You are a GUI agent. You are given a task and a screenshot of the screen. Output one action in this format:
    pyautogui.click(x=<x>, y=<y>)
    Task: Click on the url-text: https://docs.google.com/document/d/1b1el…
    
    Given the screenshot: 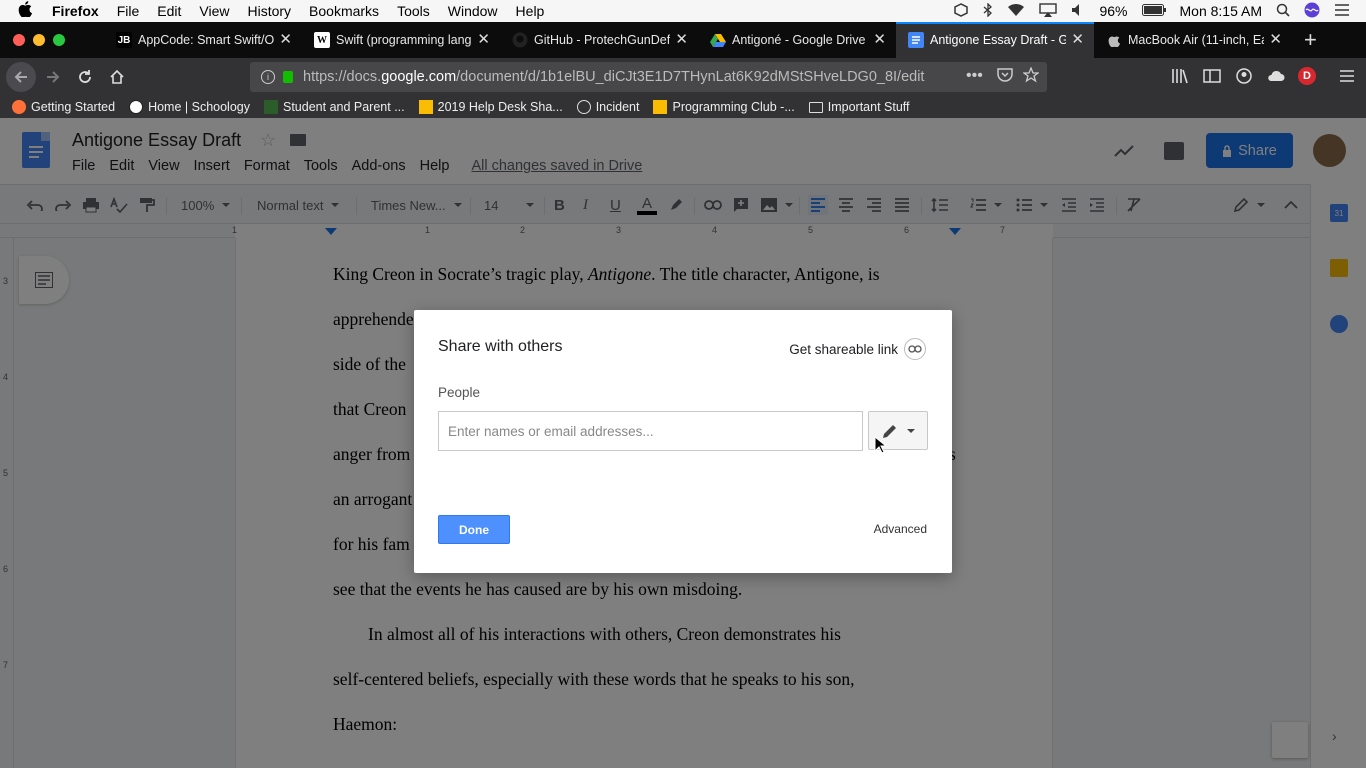 What is the action you would take?
    pyautogui.click(x=613, y=77)
    